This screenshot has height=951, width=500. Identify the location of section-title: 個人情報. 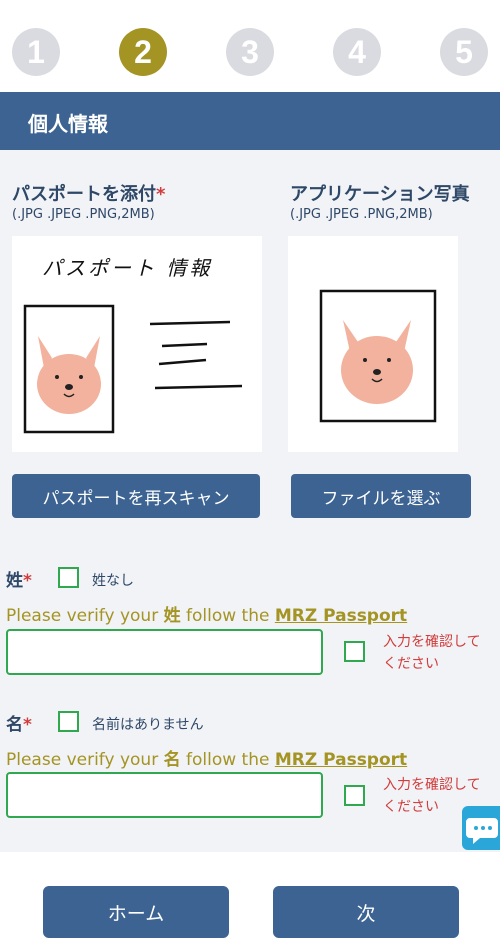
(68, 124).